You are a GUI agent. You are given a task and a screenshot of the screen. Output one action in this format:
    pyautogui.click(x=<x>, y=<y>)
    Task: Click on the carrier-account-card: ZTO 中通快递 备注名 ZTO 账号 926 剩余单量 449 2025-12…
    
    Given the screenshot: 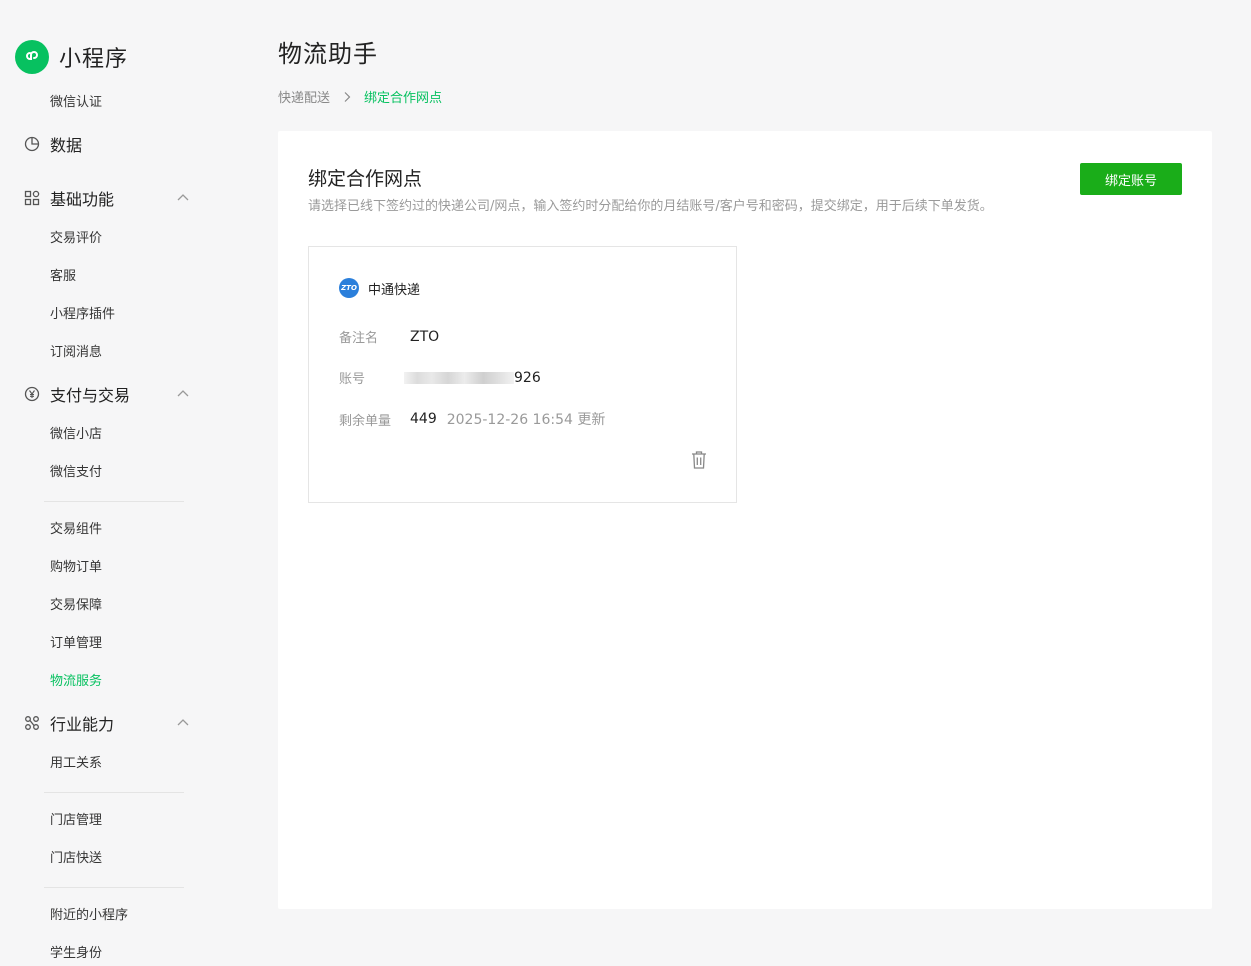 What is the action you would take?
    pyautogui.click(x=522, y=374)
    